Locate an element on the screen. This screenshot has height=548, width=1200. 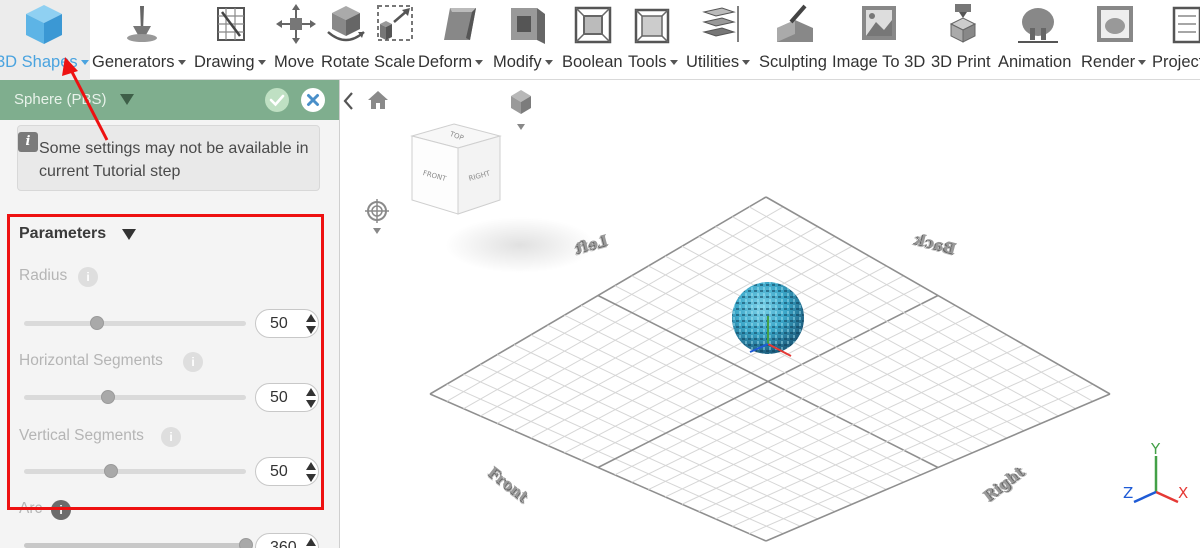
toolbar-item-generators: Generators is located at coordinates (141, 40).